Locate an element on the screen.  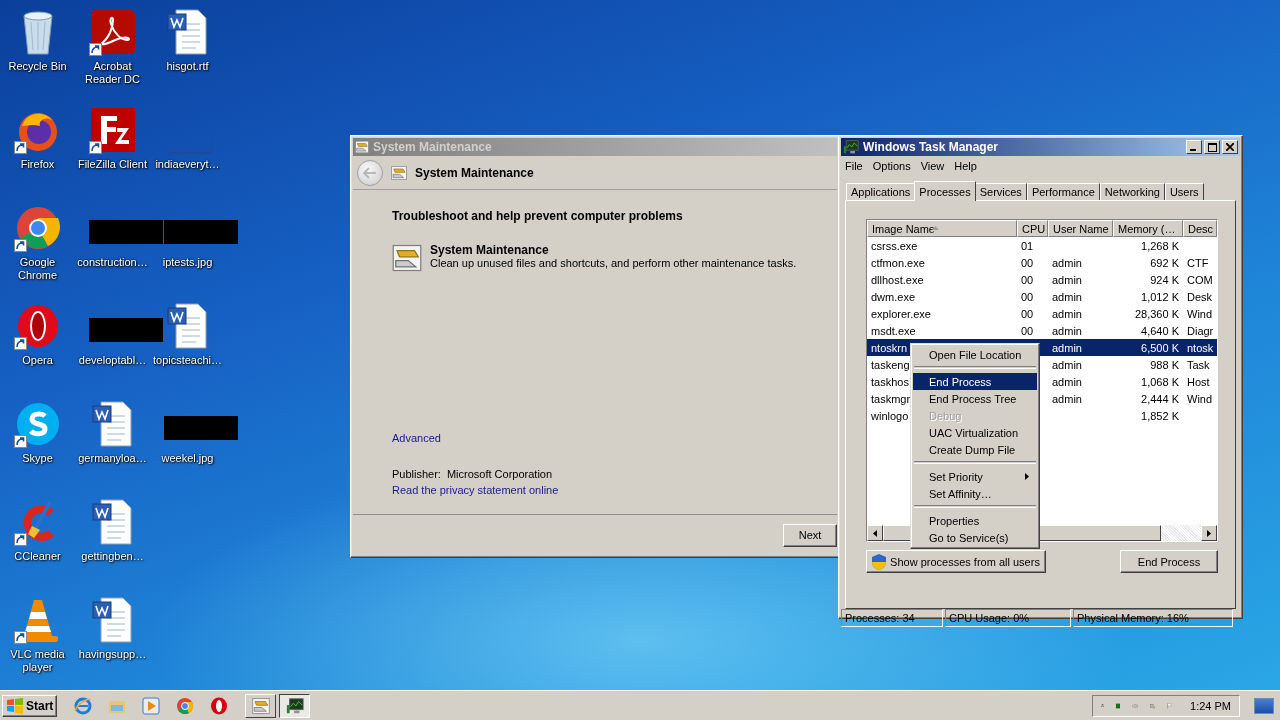
table-cell: 6,500 K is located at coordinates (1160, 347).